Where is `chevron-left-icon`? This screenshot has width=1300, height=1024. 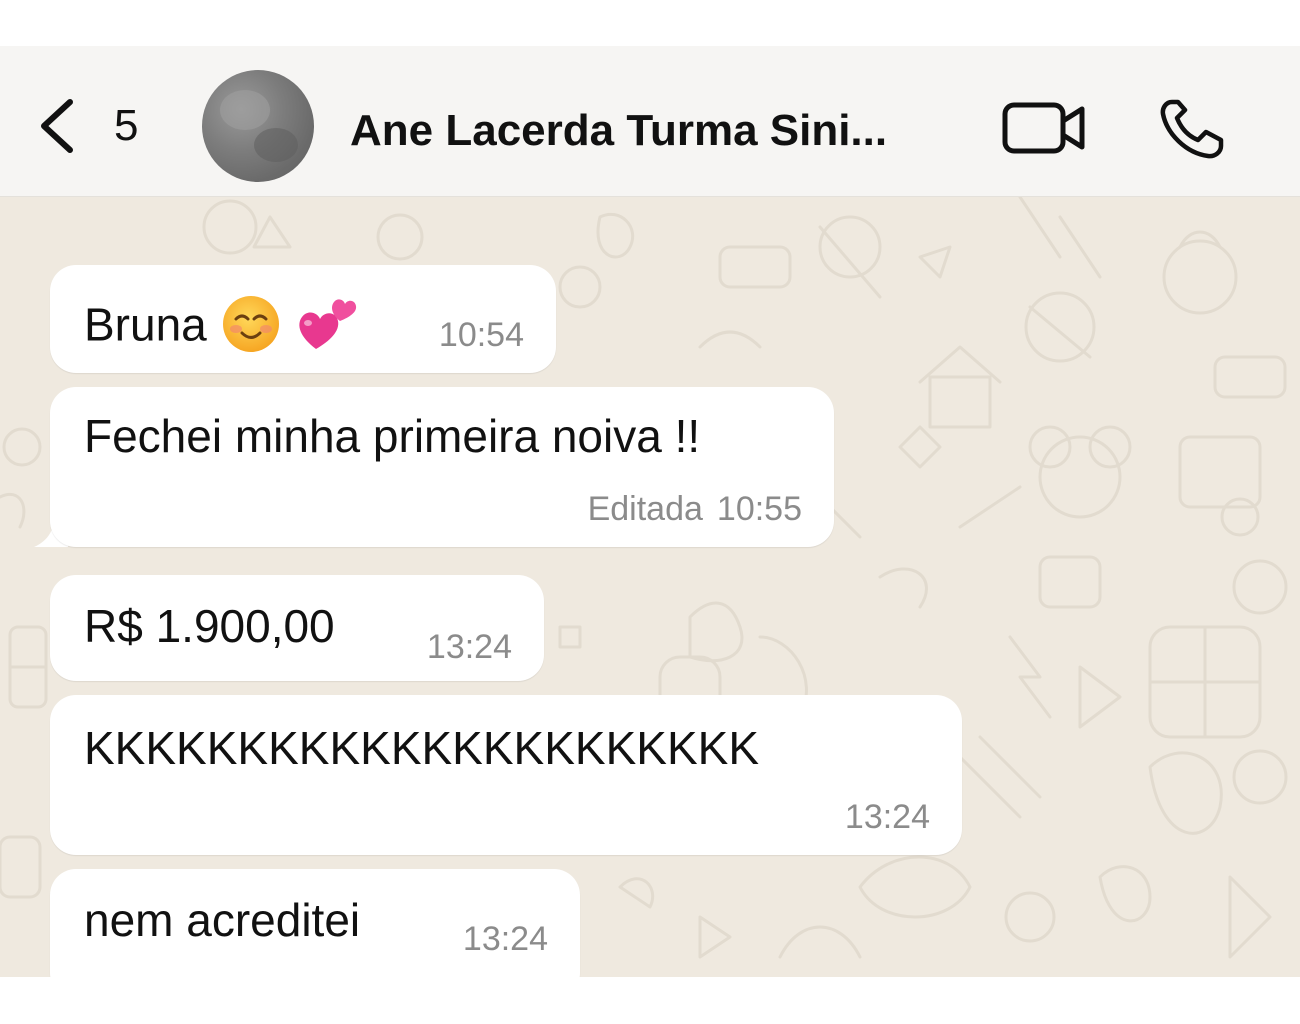
chevron-left-icon is located at coordinates (57, 126).